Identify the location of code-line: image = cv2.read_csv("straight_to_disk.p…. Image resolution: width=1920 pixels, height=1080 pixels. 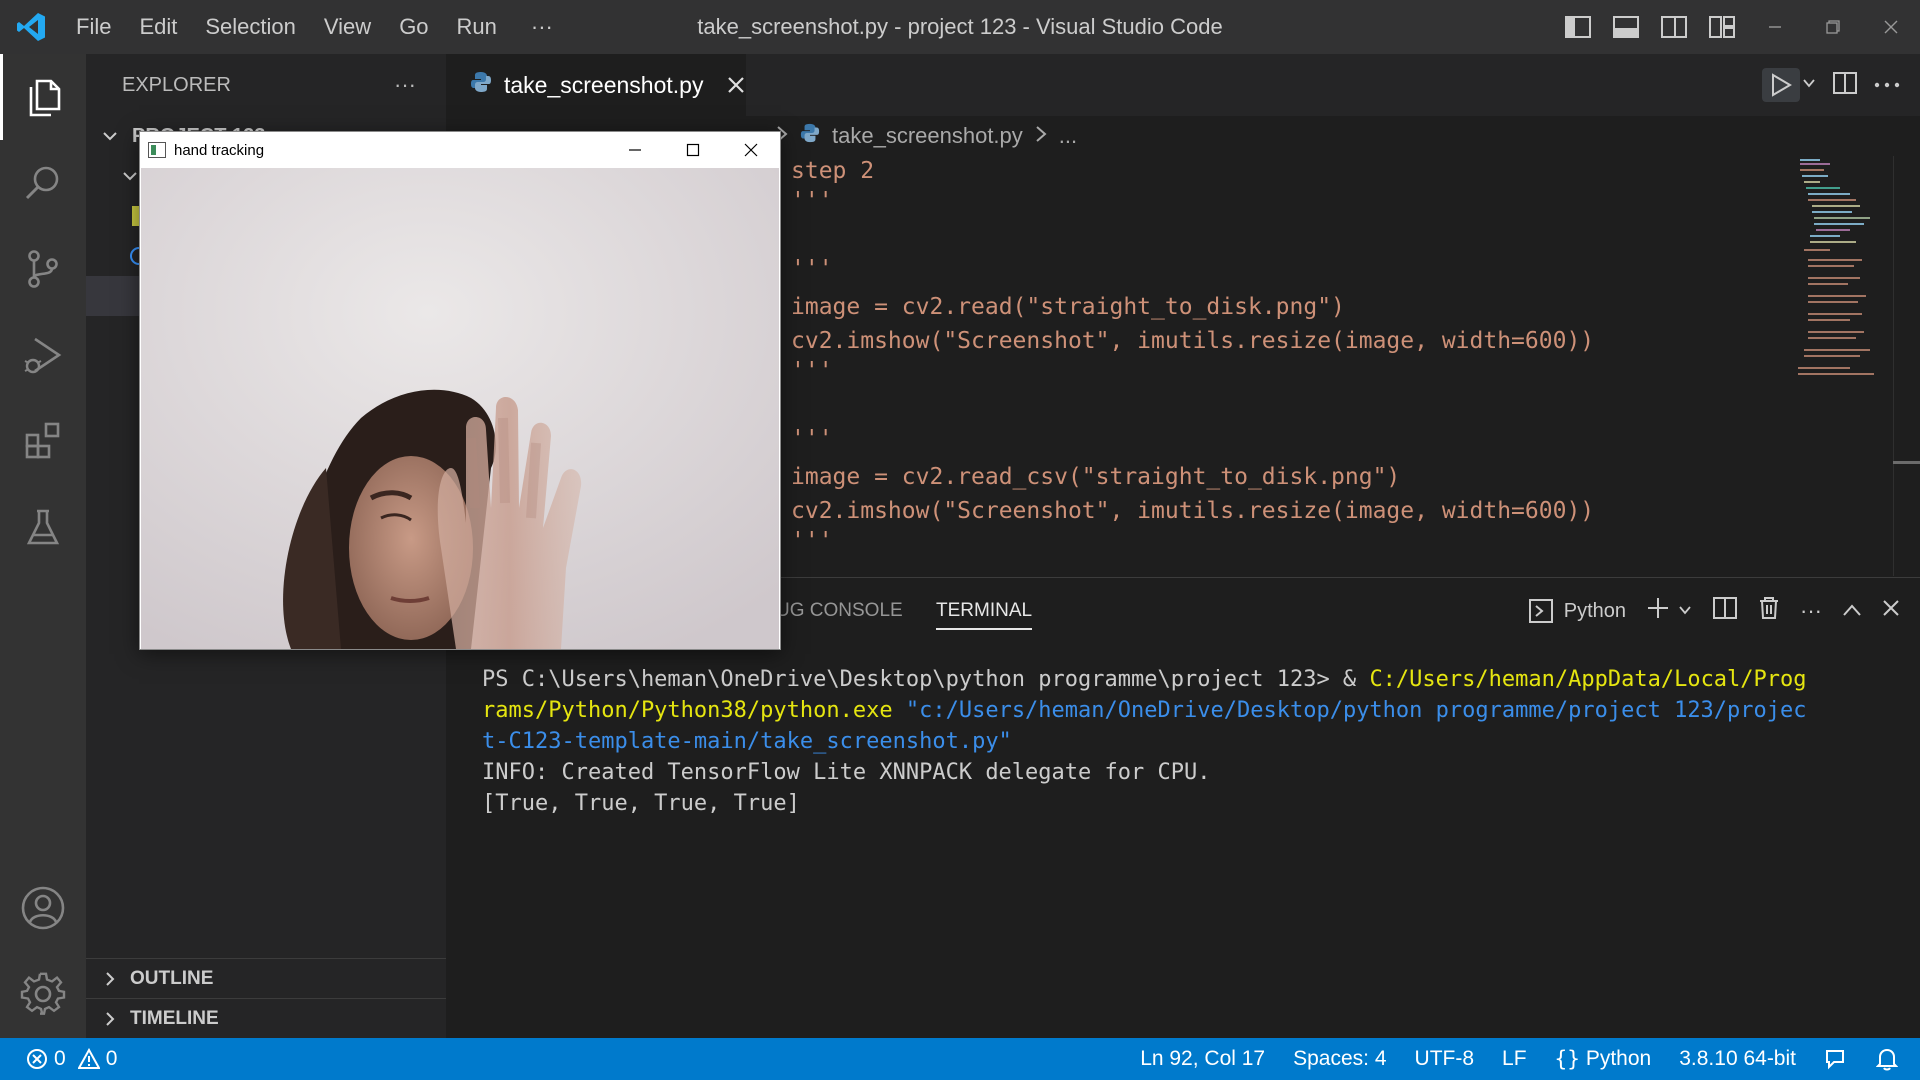
(1096, 477).